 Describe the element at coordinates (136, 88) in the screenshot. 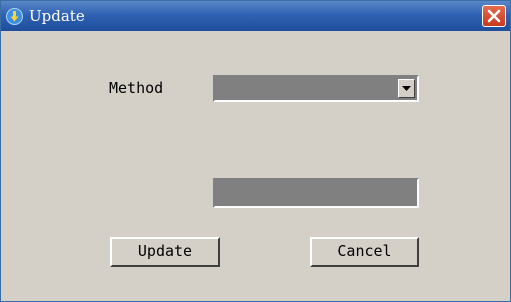

I see `method-label: Method` at that location.